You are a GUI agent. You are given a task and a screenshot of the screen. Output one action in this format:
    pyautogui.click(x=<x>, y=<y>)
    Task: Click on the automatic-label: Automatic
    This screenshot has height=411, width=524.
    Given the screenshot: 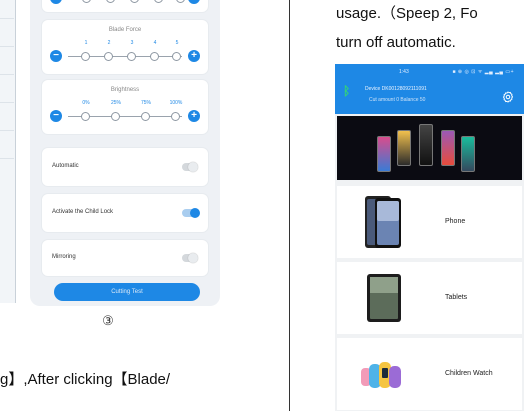 What is the action you would take?
    pyautogui.click(x=65, y=166)
    